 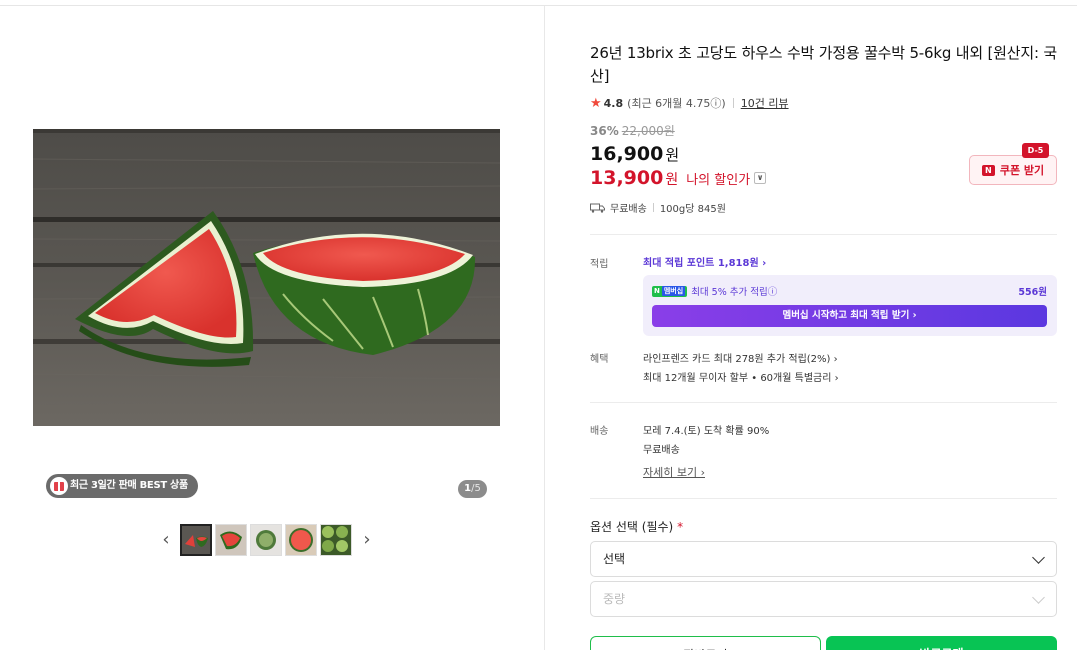 What do you see at coordinates (823, 559) in the screenshot?
I see `option-select: 선택` at bounding box center [823, 559].